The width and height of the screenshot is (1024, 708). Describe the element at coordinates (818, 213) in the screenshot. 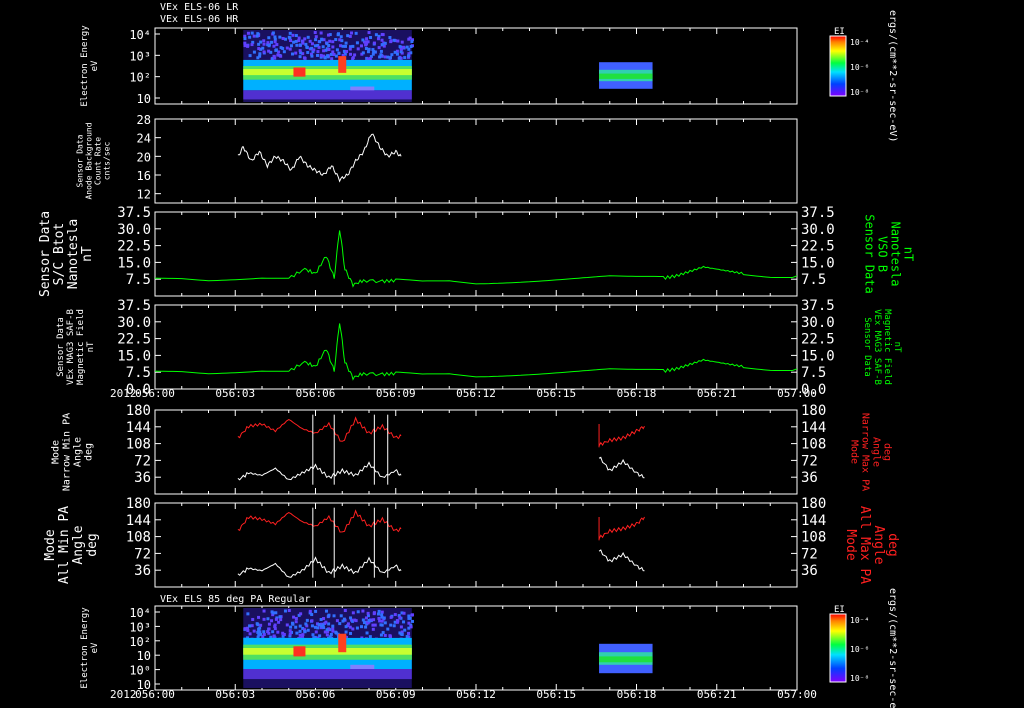

I see `sc-btot-y-tick-label-right: 37.5` at that location.